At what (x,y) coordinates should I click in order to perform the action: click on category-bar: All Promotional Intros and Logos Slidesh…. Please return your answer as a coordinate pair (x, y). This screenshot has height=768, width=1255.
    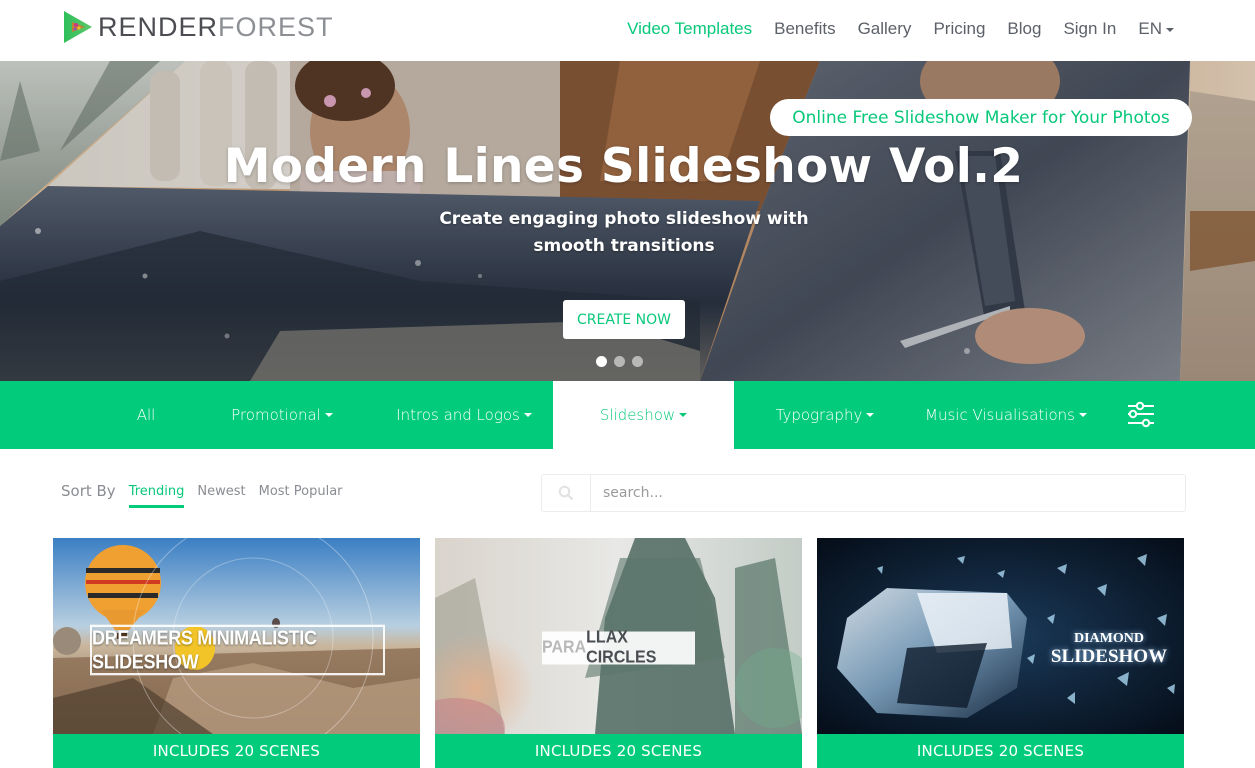
    Looking at the image, I should click on (627, 415).